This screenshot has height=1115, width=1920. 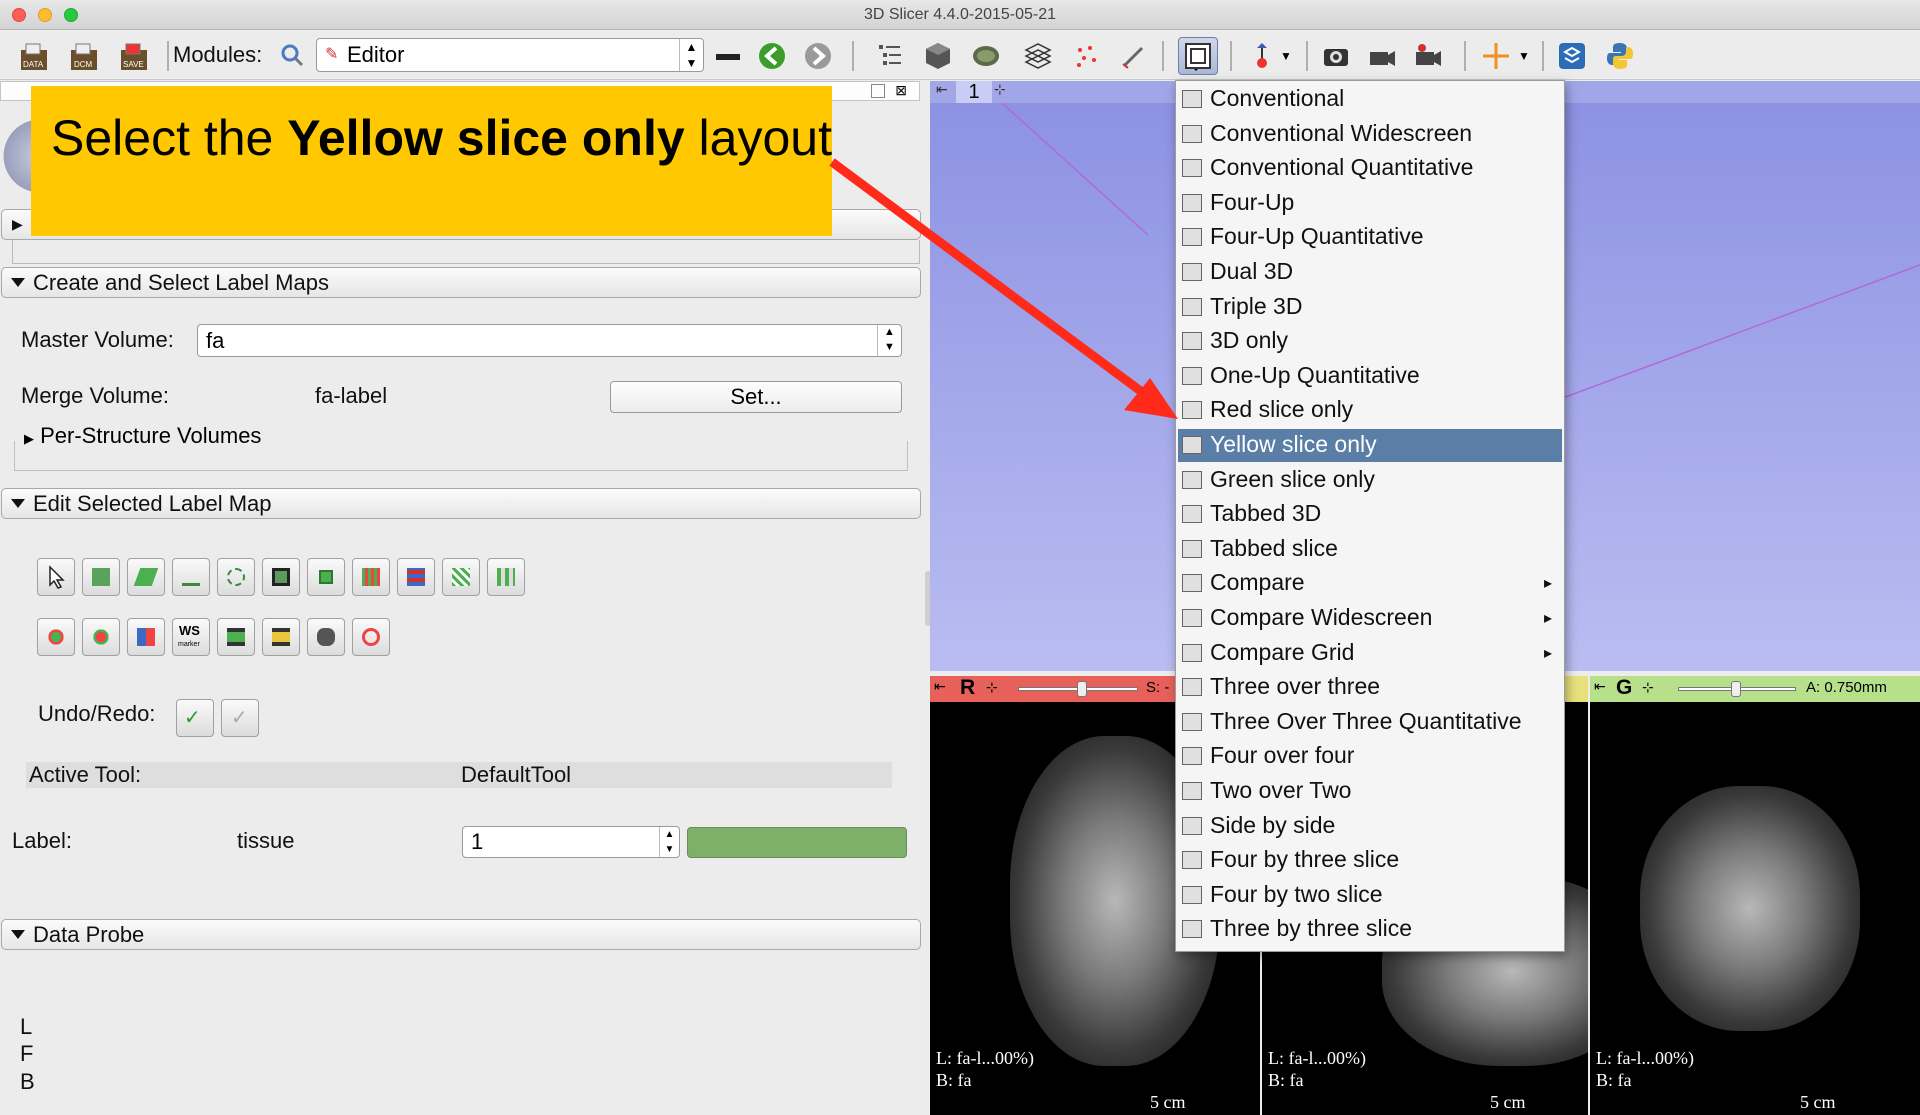 What do you see at coordinates (292, 57) in the screenshot?
I see `module-search-icon` at bounding box center [292, 57].